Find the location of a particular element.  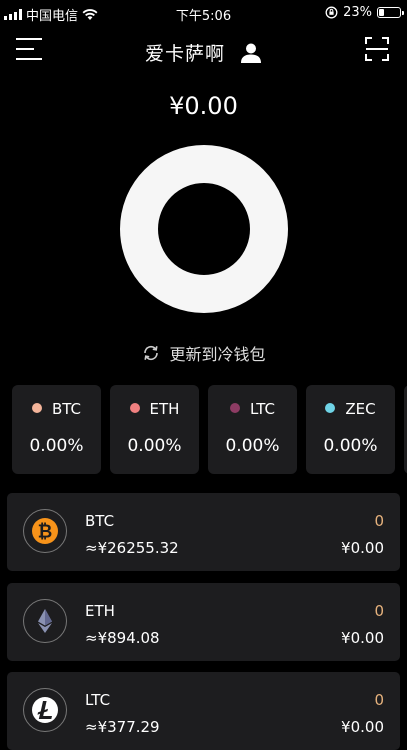

coin-card-ltc: LTC 0.00% is located at coordinates (252, 429).